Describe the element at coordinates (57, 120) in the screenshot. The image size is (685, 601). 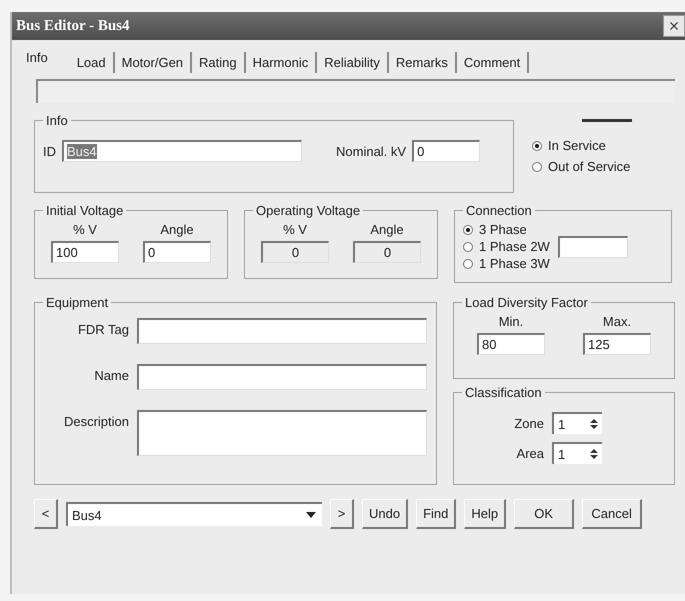
I see `group-title: Info` at that location.